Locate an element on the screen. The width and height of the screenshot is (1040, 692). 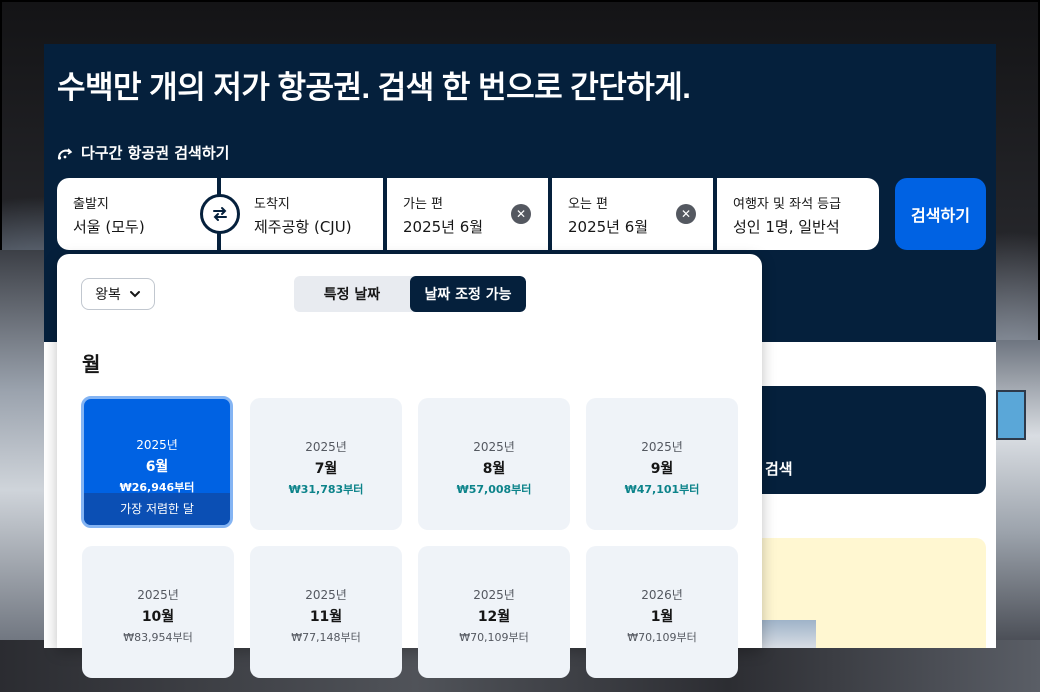
month-price: ₩57,008부터 is located at coordinates (494, 489).